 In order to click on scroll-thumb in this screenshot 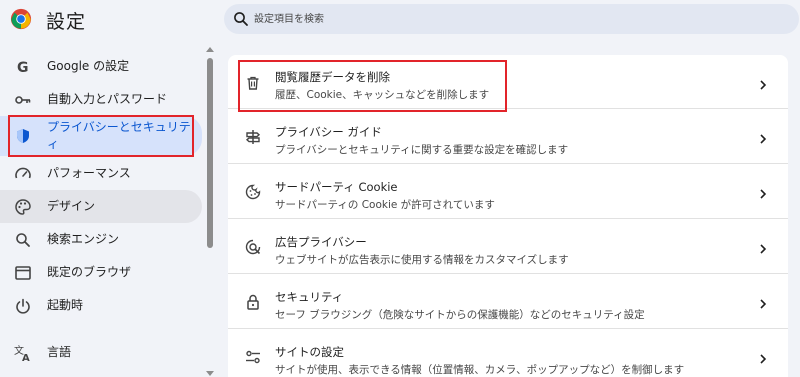, I will do `click(210, 153)`.